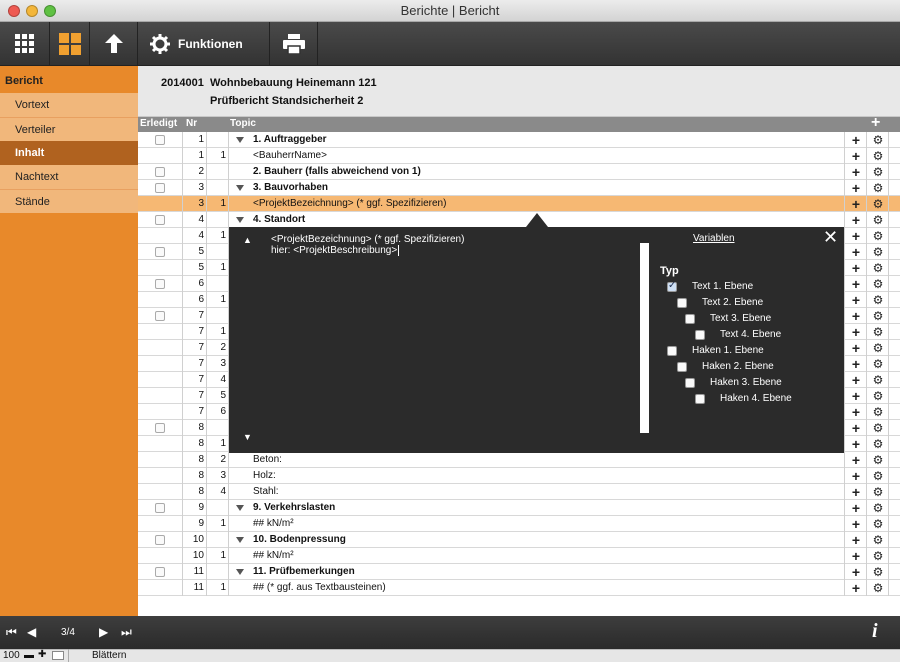  I want to click on sidebar-item-nachtext: Nachtext, so click(69, 177).